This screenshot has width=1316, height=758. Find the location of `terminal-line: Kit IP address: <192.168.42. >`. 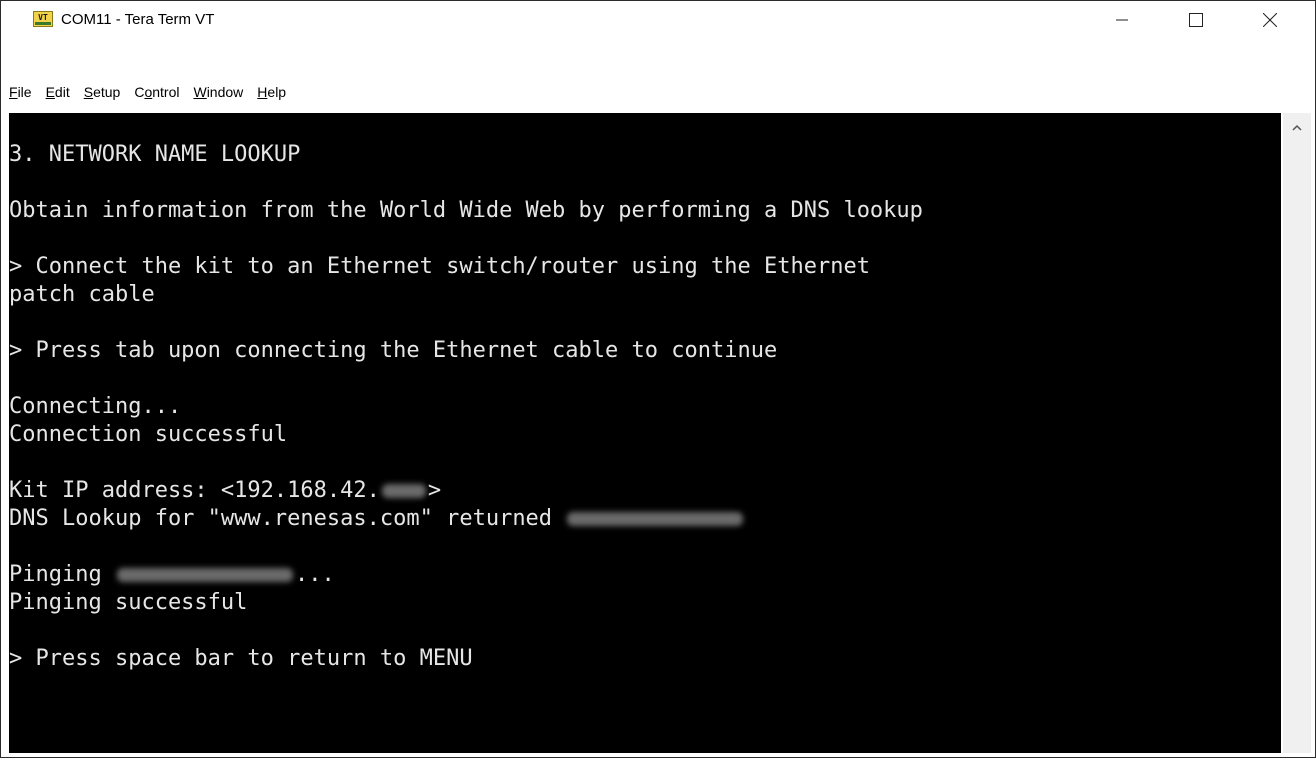

terminal-line: Kit IP address: <192.168.42. > is located at coordinates (225, 491).